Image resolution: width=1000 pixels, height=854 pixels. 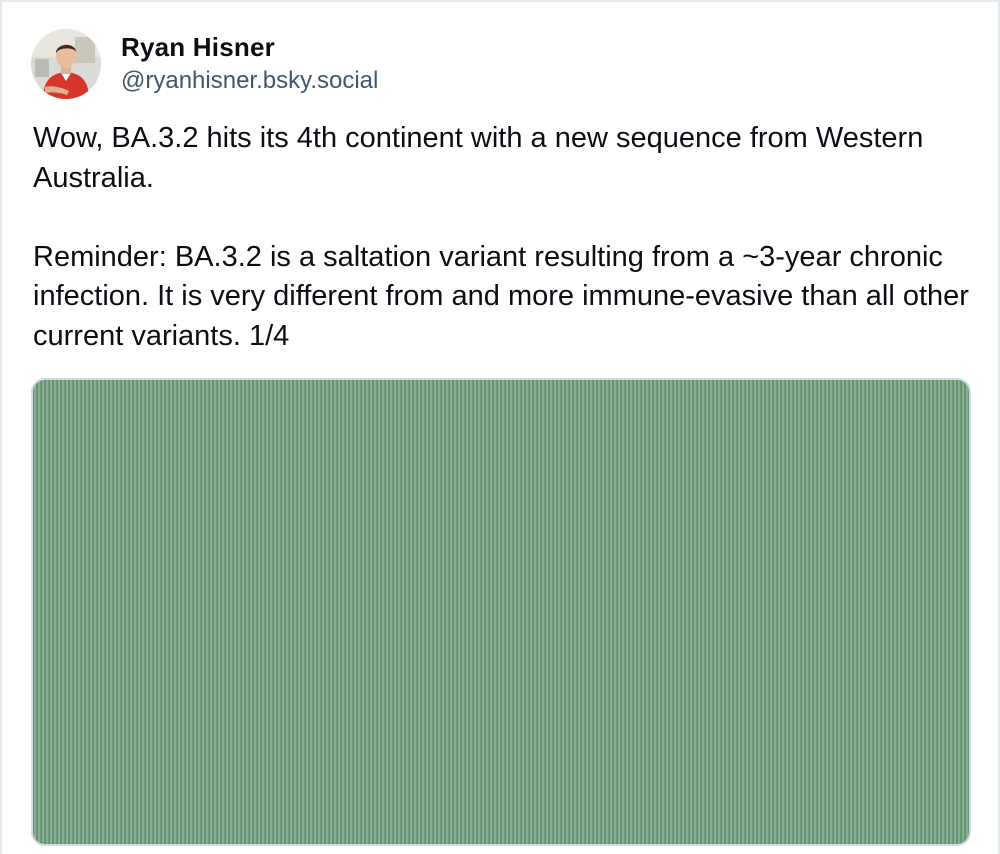 I want to click on author-info: Ryan Hisner @ryanhisner.bsky.social, so click(x=249, y=64).